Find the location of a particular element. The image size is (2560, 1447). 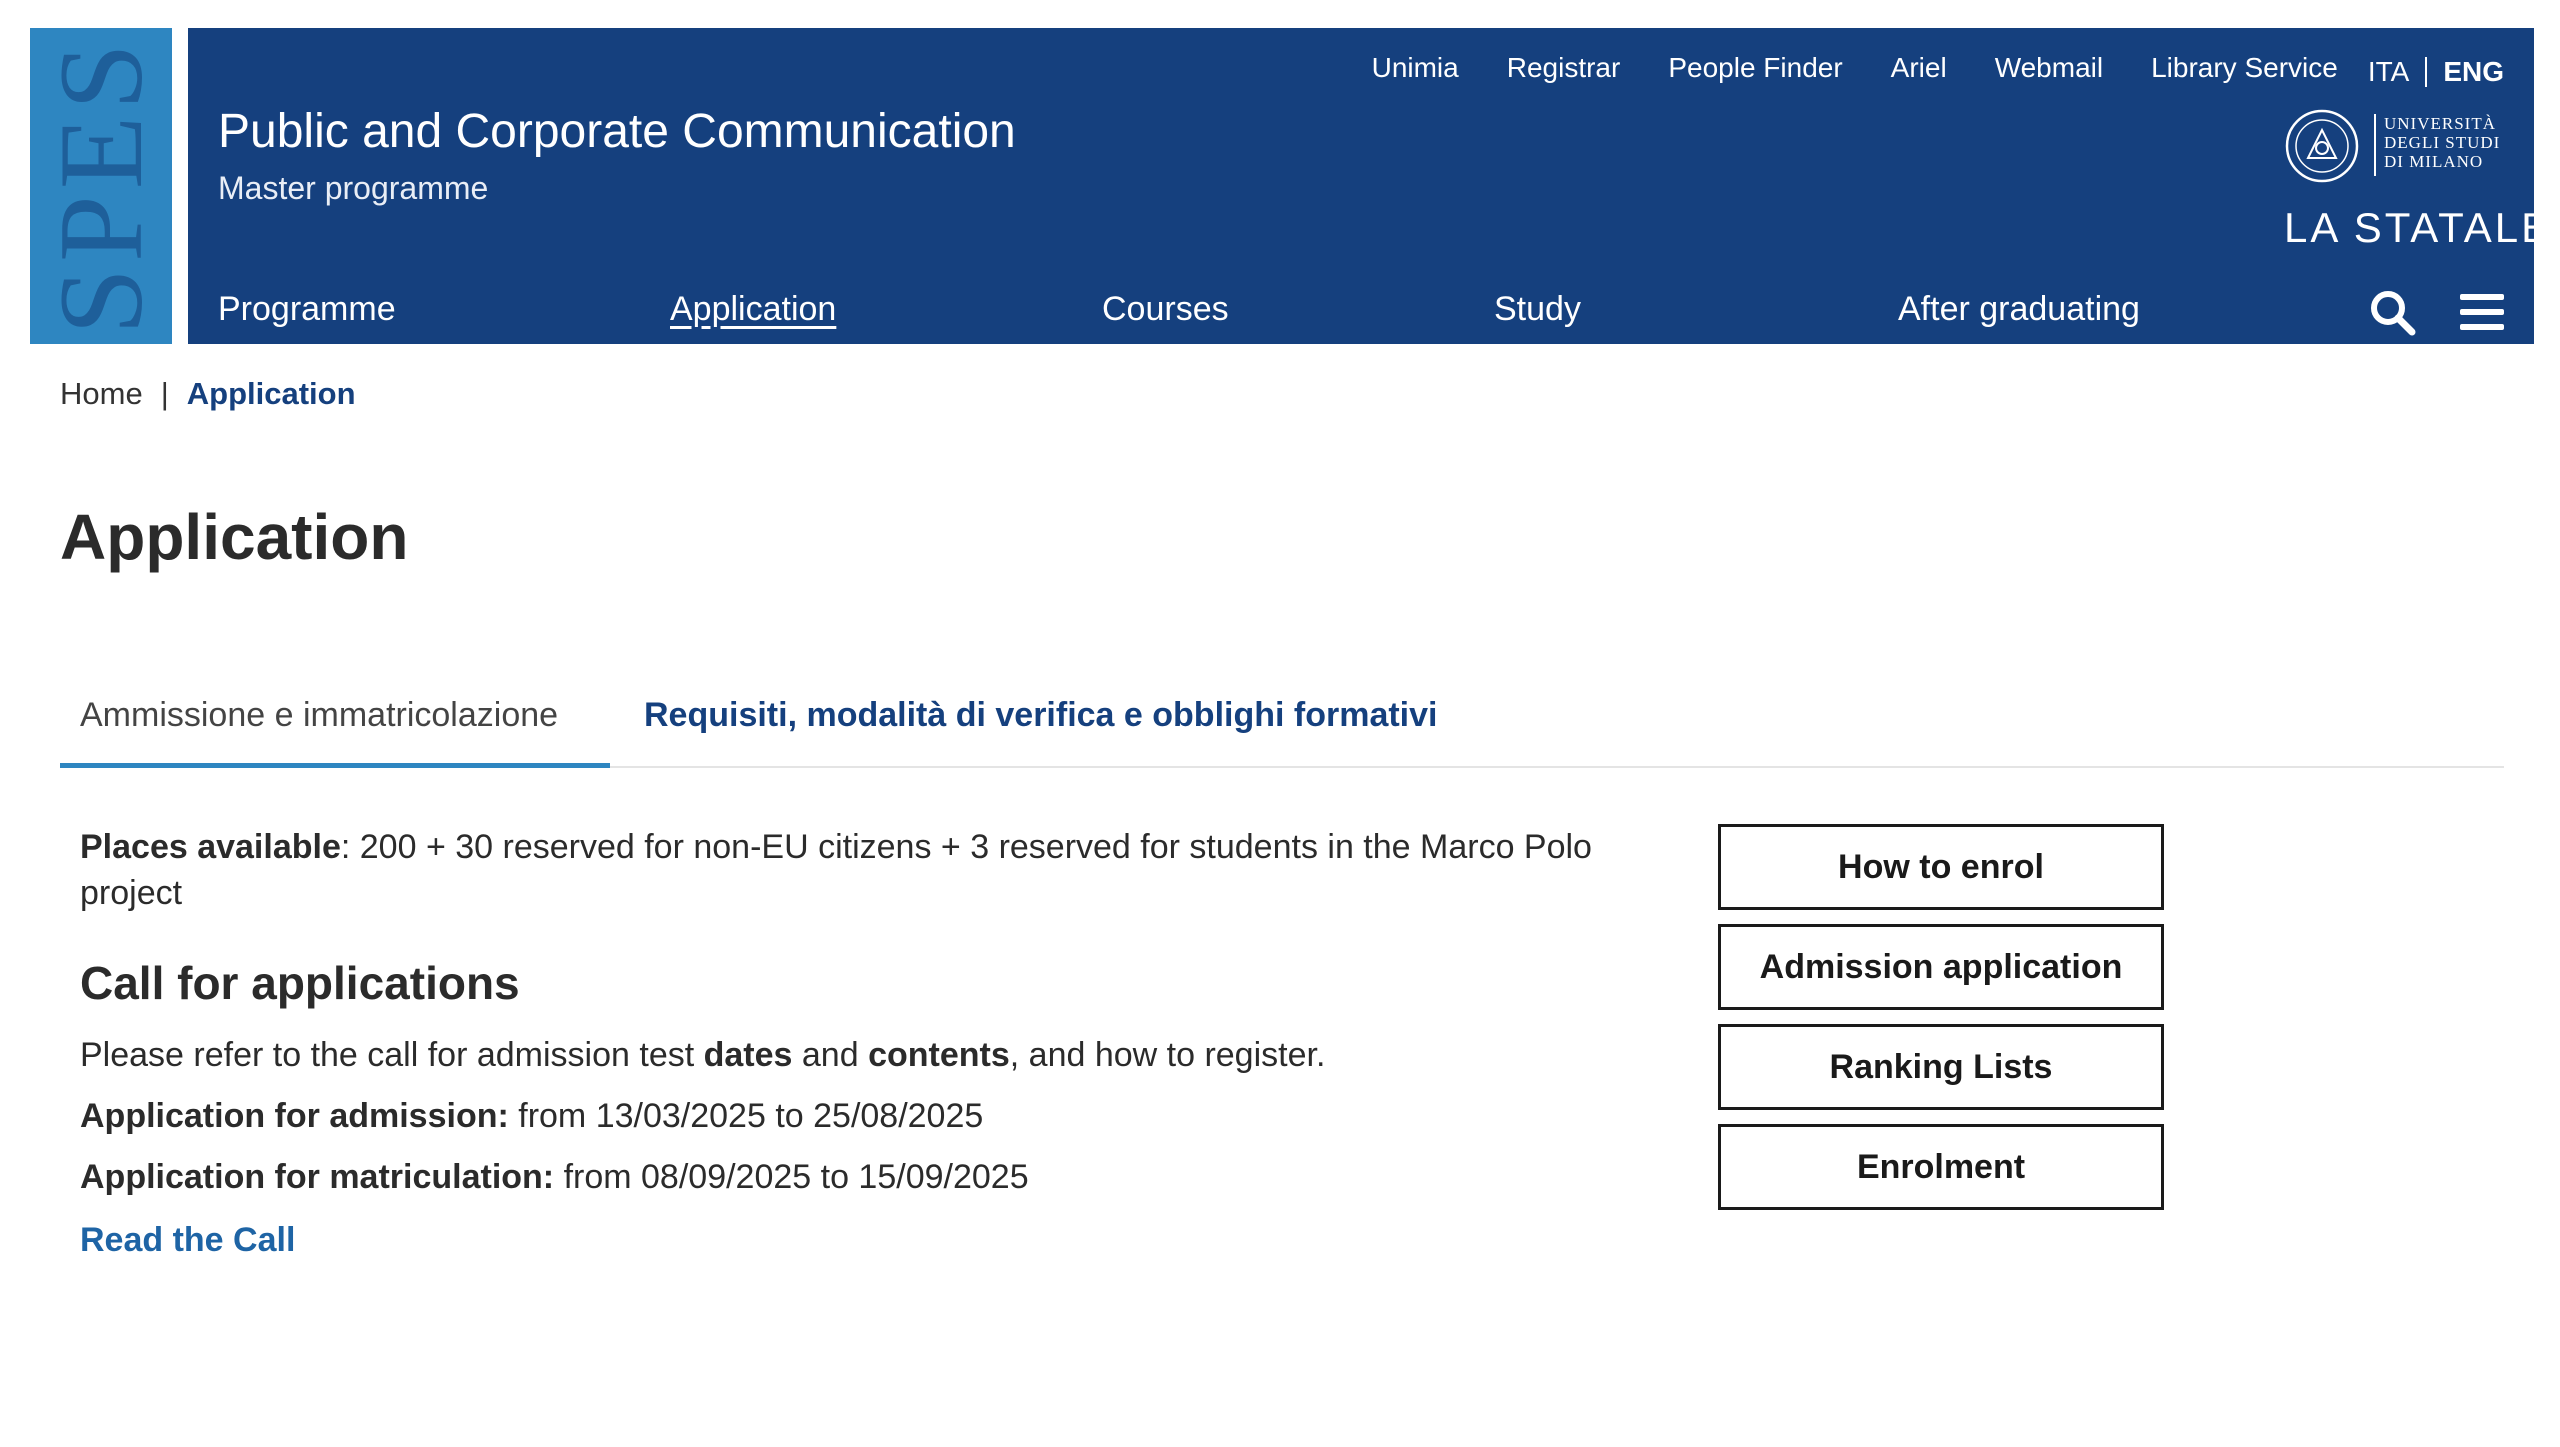

active-tab-indicator is located at coordinates (335, 765).